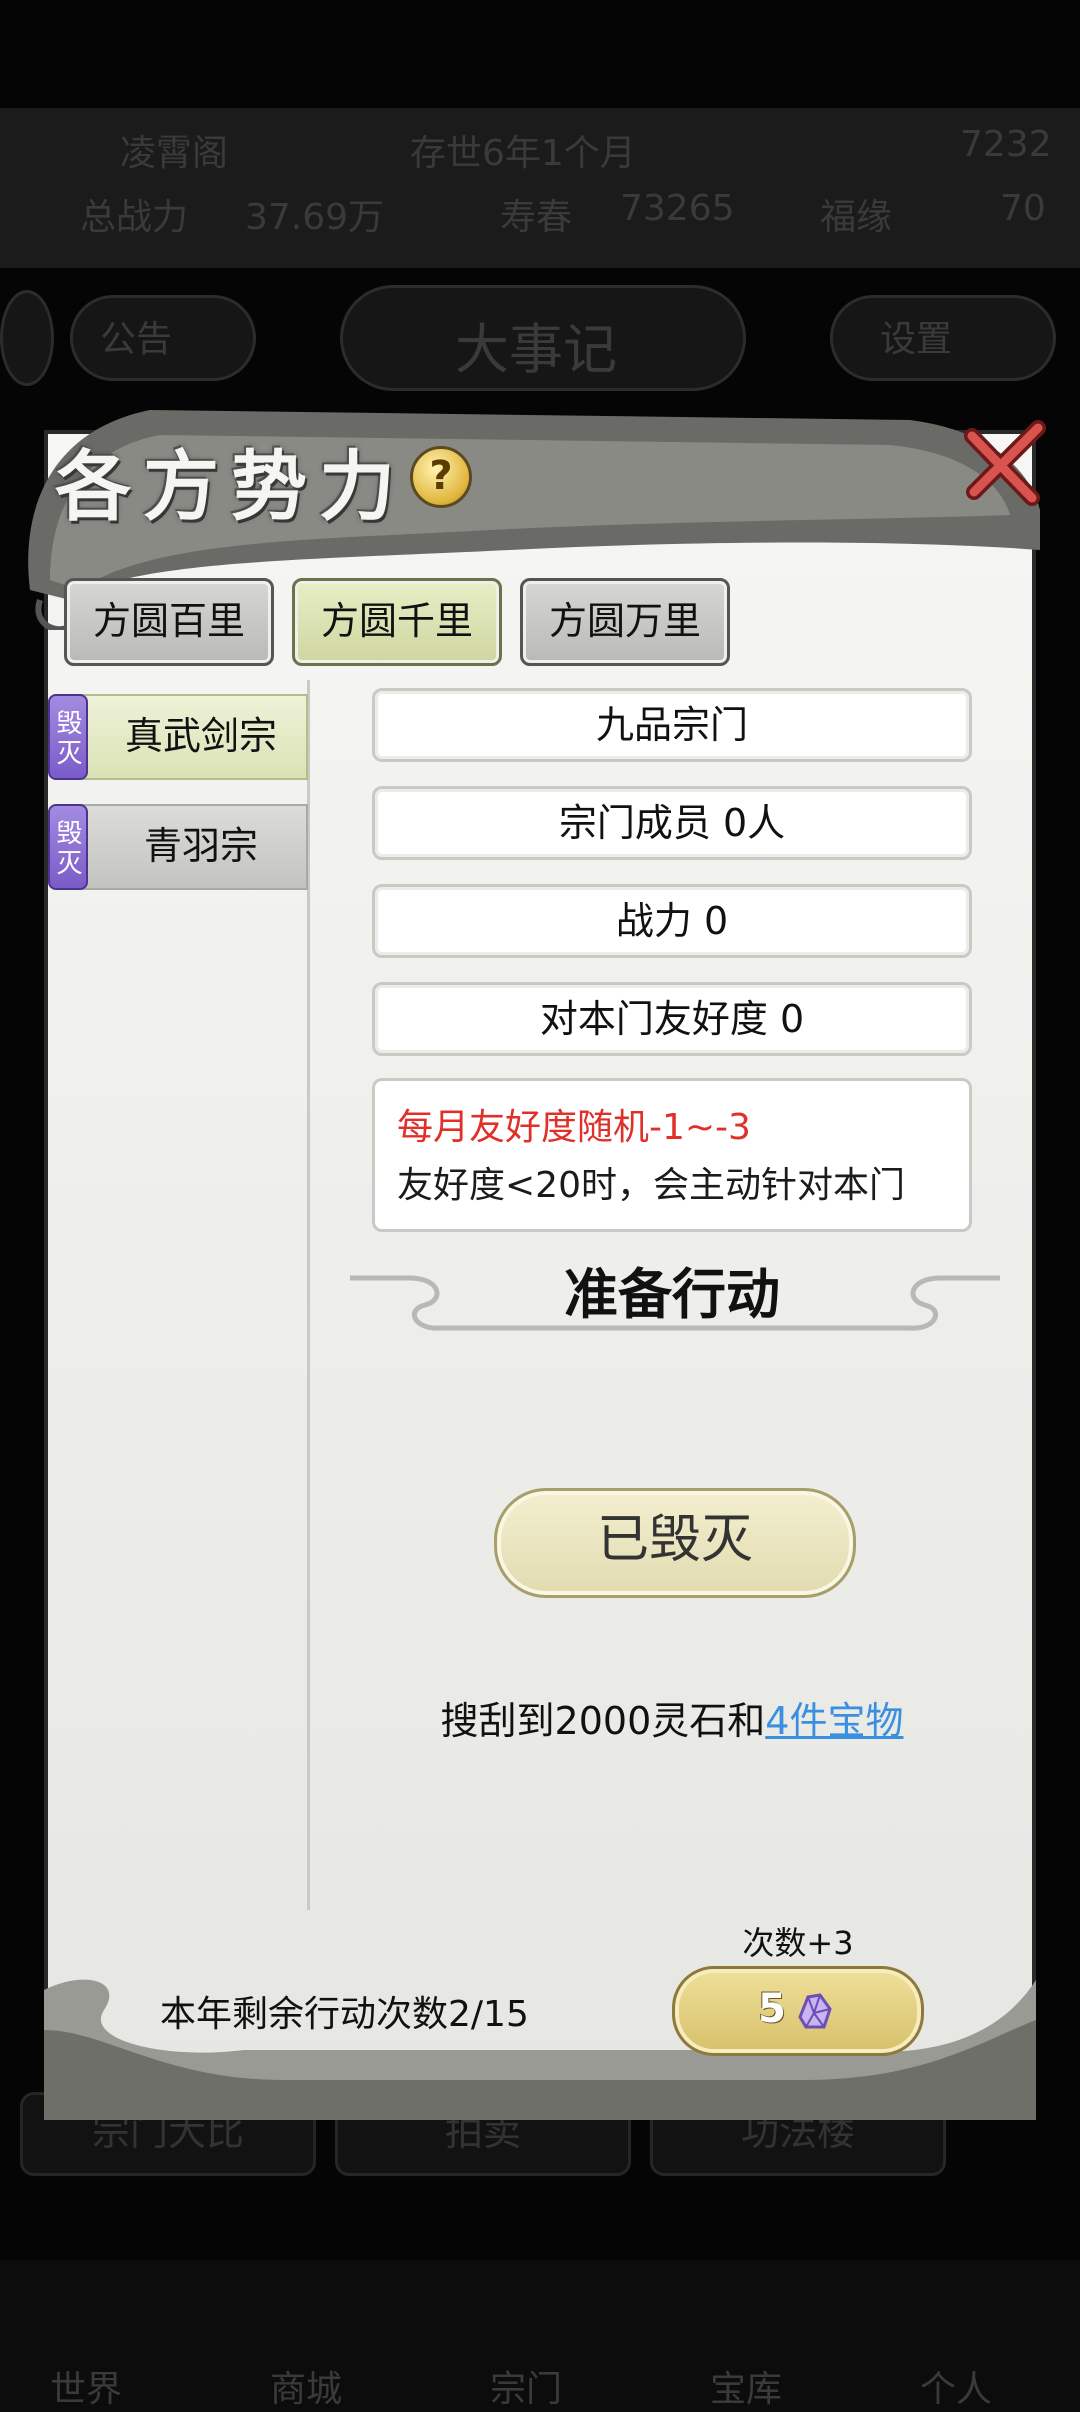 The width and height of the screenshot is (1080, 2412). What do you see at coordinates (1023, 208) in the screenshot?
I see `background-fortune-value: 70` at bounding box center [1023, 208].